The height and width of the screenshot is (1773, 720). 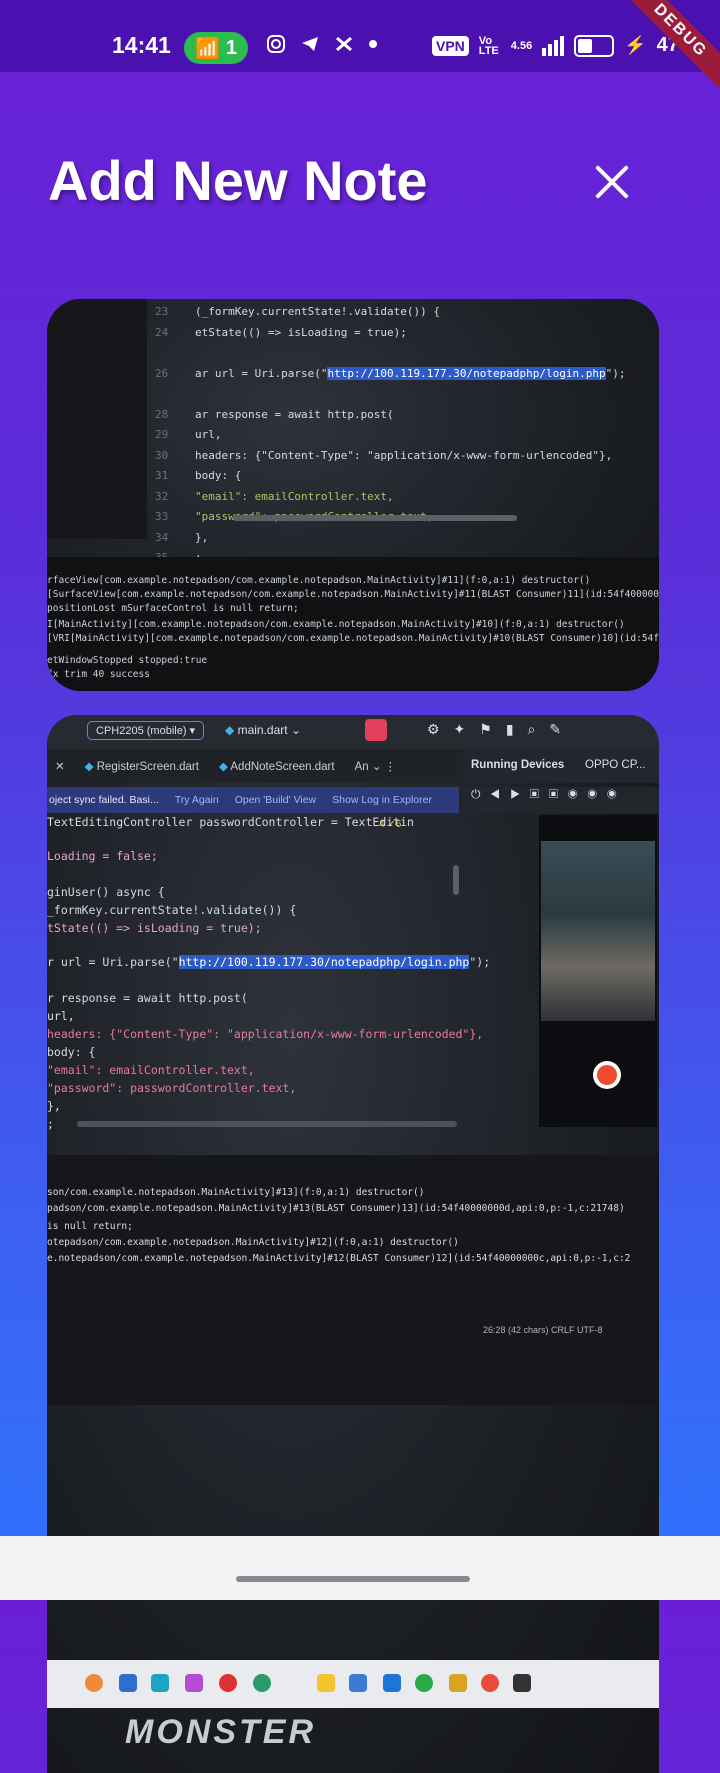 I want to click on signal-icon, so click(x=553, y=45).